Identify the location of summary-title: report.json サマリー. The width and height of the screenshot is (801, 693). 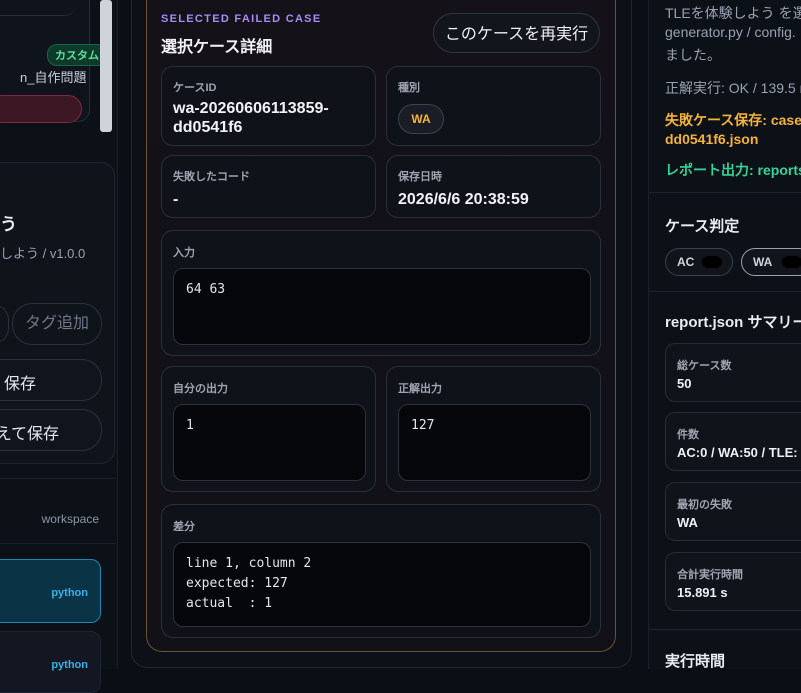
(733, 322).